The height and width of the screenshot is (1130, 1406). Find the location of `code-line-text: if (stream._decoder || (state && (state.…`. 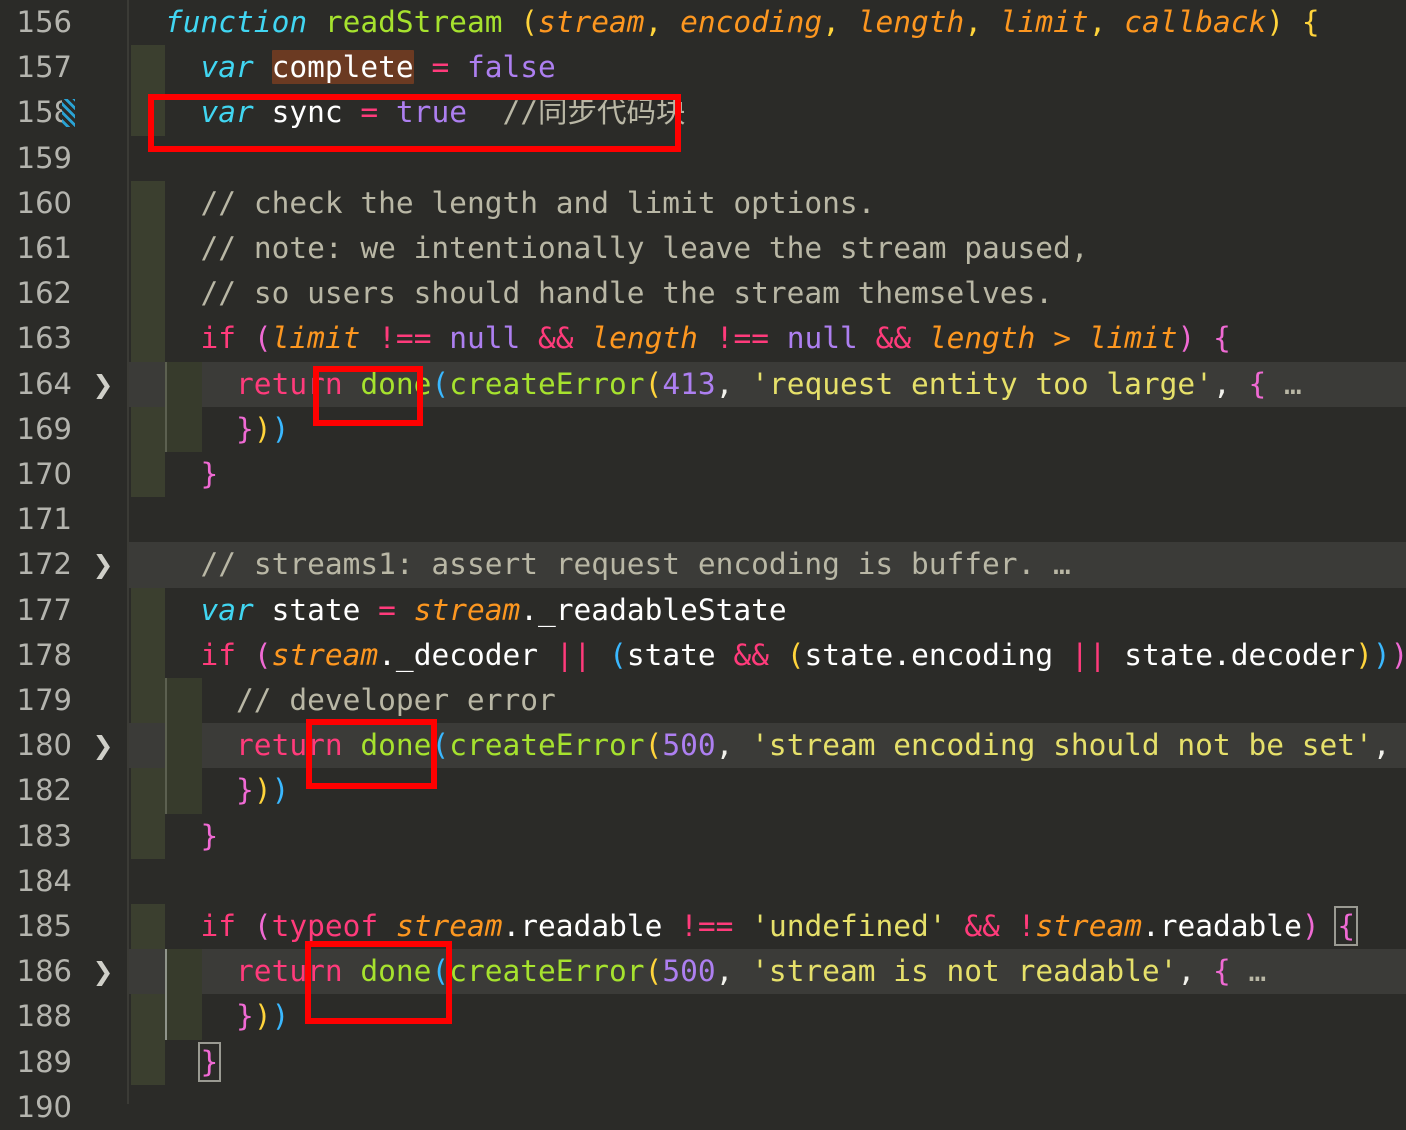

code-line-text: if (stream._decoder || (state && (state.… is located at coordinates (767, 655).